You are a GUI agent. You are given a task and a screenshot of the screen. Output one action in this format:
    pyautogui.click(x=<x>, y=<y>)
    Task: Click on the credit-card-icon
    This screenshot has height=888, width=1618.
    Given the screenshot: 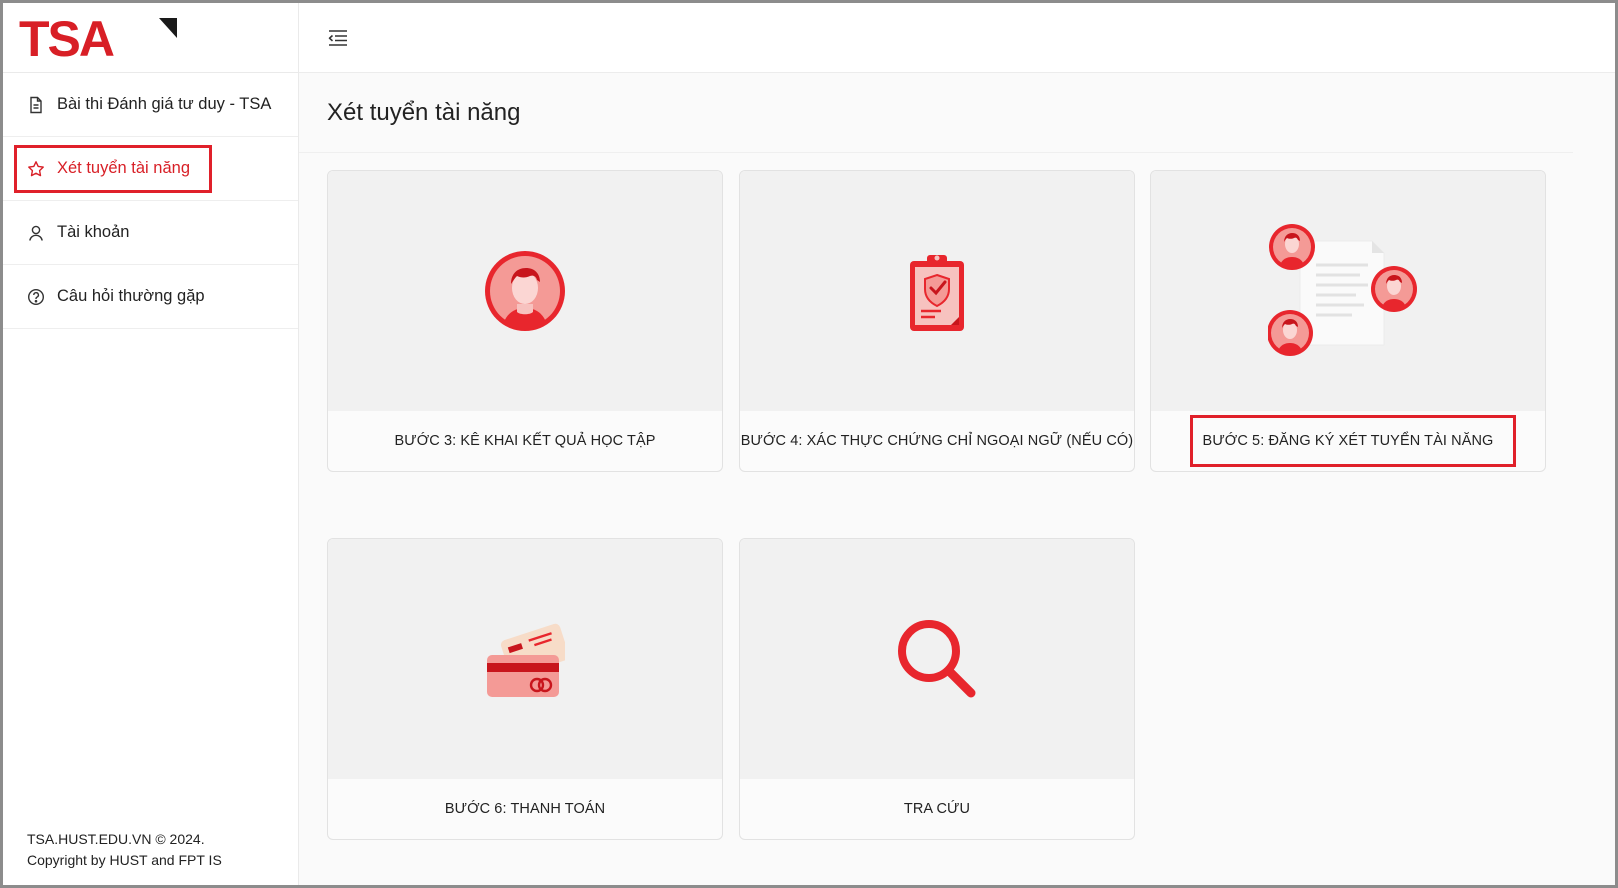 What is the action you would take?
    pyautogui.click(x=526, y=660)
    